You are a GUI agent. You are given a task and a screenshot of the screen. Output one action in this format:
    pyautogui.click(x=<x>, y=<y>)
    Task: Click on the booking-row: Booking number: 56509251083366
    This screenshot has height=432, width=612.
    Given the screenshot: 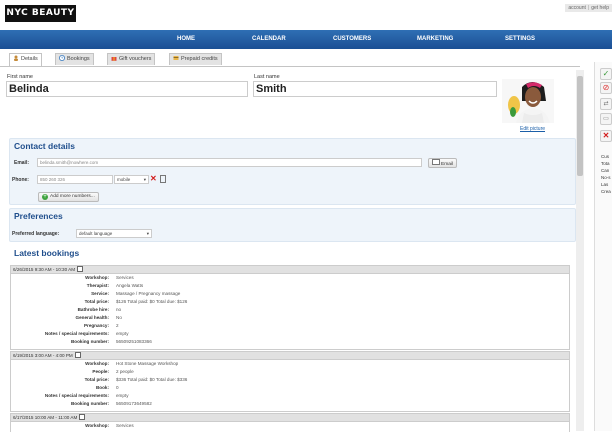 What is the action you would take?
    pyautogui.click(x=111, y=341)
    